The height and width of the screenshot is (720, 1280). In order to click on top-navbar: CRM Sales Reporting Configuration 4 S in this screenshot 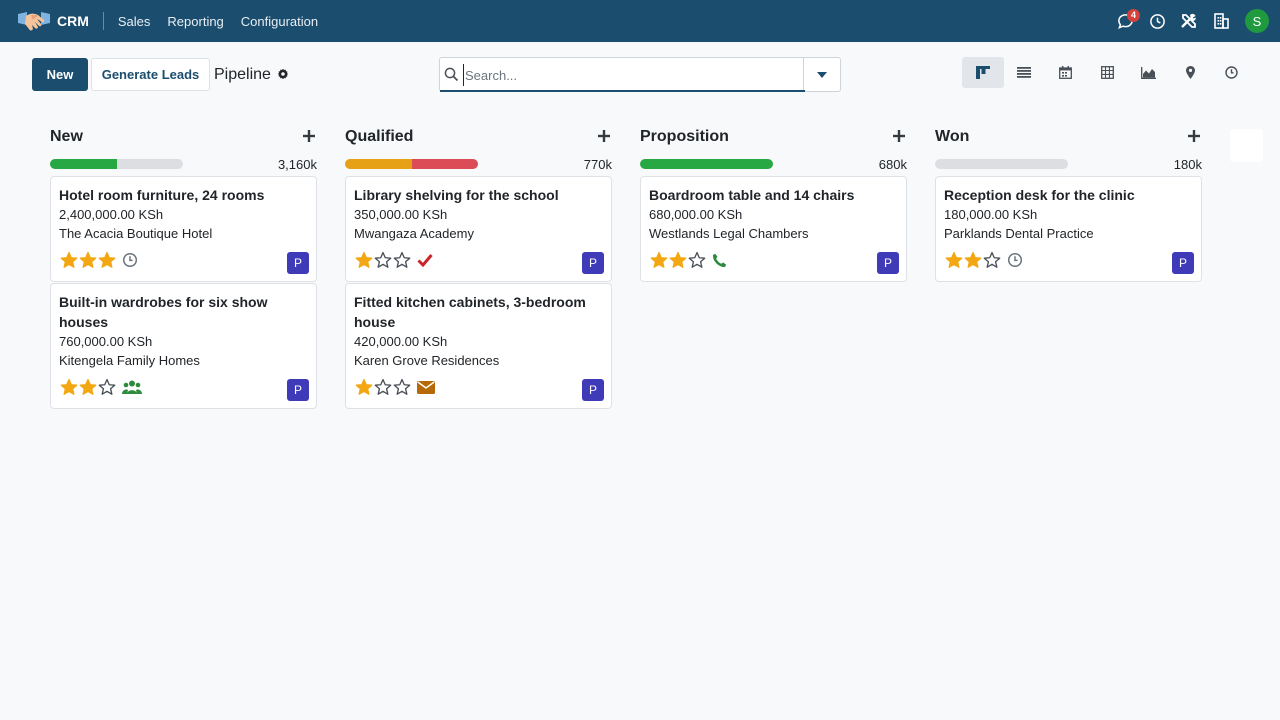, I will do `click(640, 21)`.